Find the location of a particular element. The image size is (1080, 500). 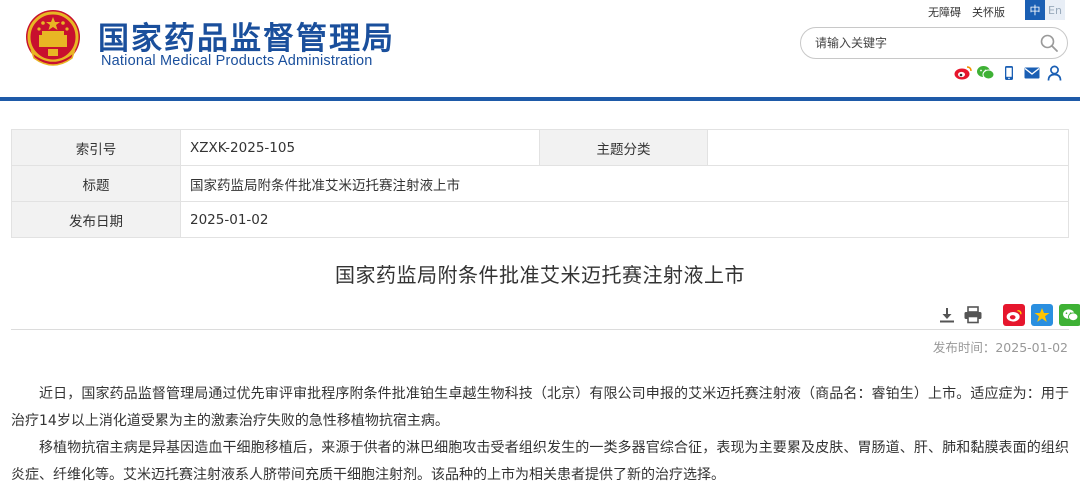

elderly-mode-link: 关怀版 is located at coordinates (988, 12).